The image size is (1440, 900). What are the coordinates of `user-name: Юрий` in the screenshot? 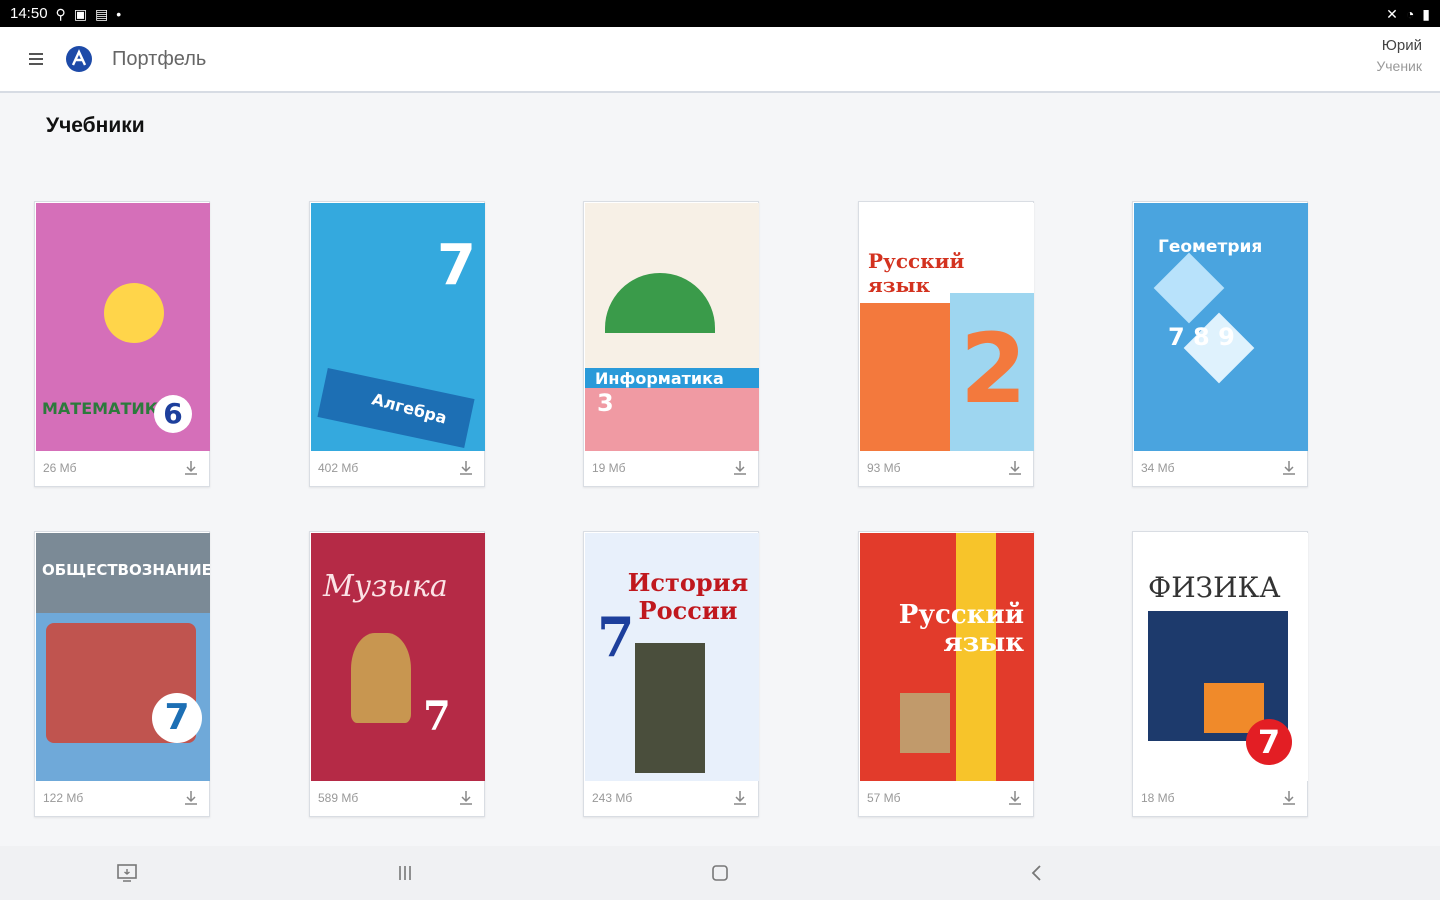 It's located at (1401, 45).